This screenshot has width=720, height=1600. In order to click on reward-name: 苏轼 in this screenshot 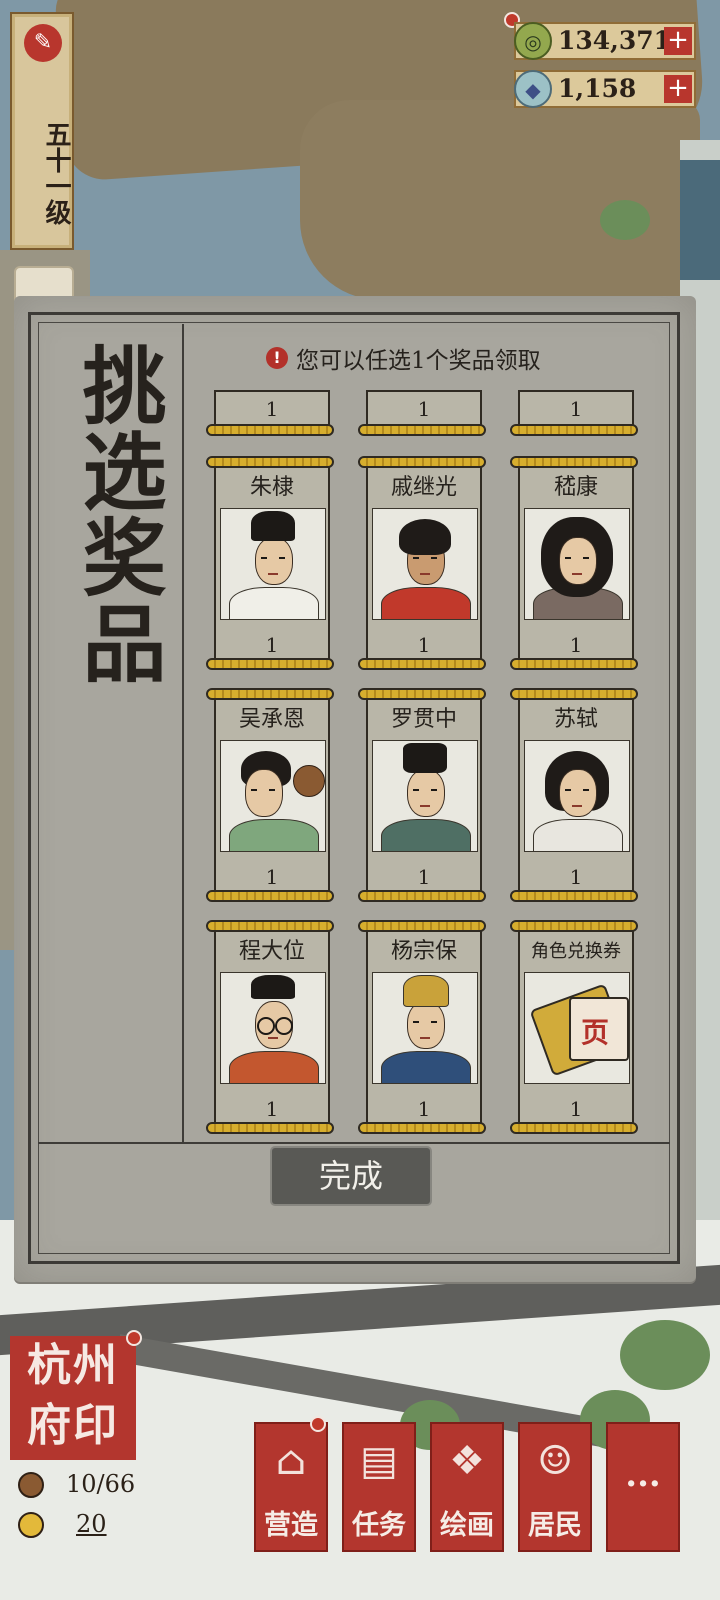, I will do `click(575, 719)`.